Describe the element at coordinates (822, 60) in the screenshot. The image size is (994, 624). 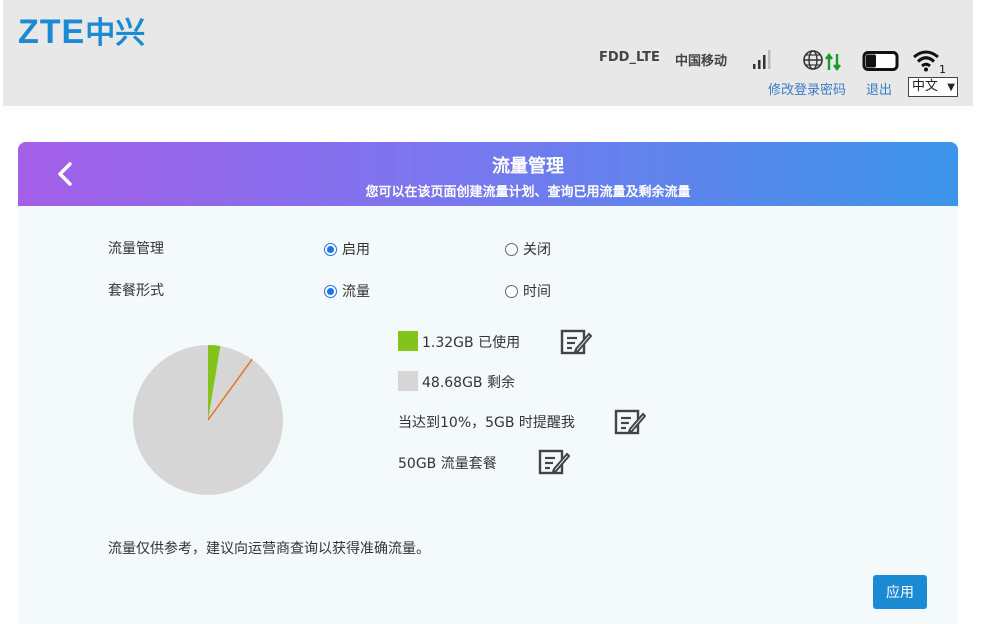
I see `internet-connected-icon` at that location.